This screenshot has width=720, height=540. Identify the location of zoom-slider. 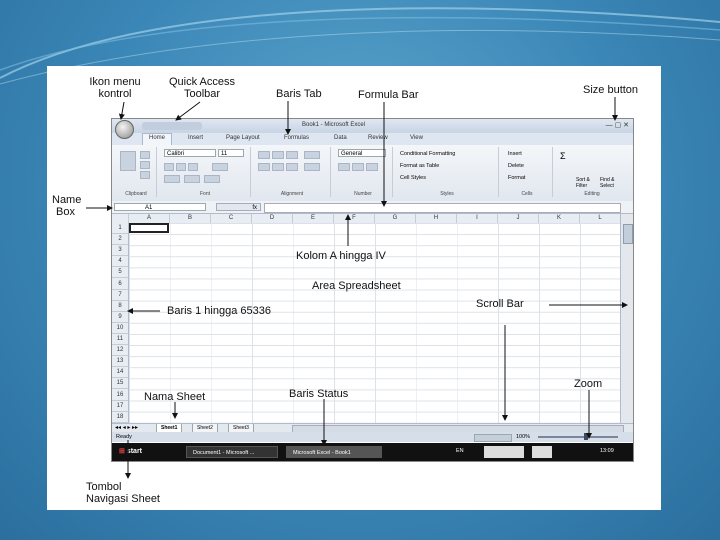
(578, 437).